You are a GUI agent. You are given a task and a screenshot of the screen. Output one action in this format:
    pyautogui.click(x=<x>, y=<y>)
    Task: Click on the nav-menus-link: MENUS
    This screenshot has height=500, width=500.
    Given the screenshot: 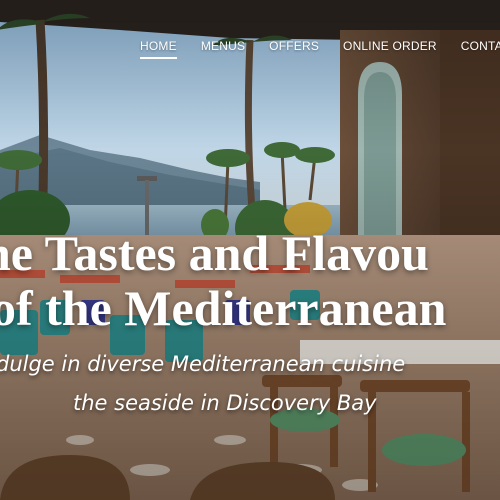 What is the action you would take?
    pyautogui.click(x=223, y=48)
    